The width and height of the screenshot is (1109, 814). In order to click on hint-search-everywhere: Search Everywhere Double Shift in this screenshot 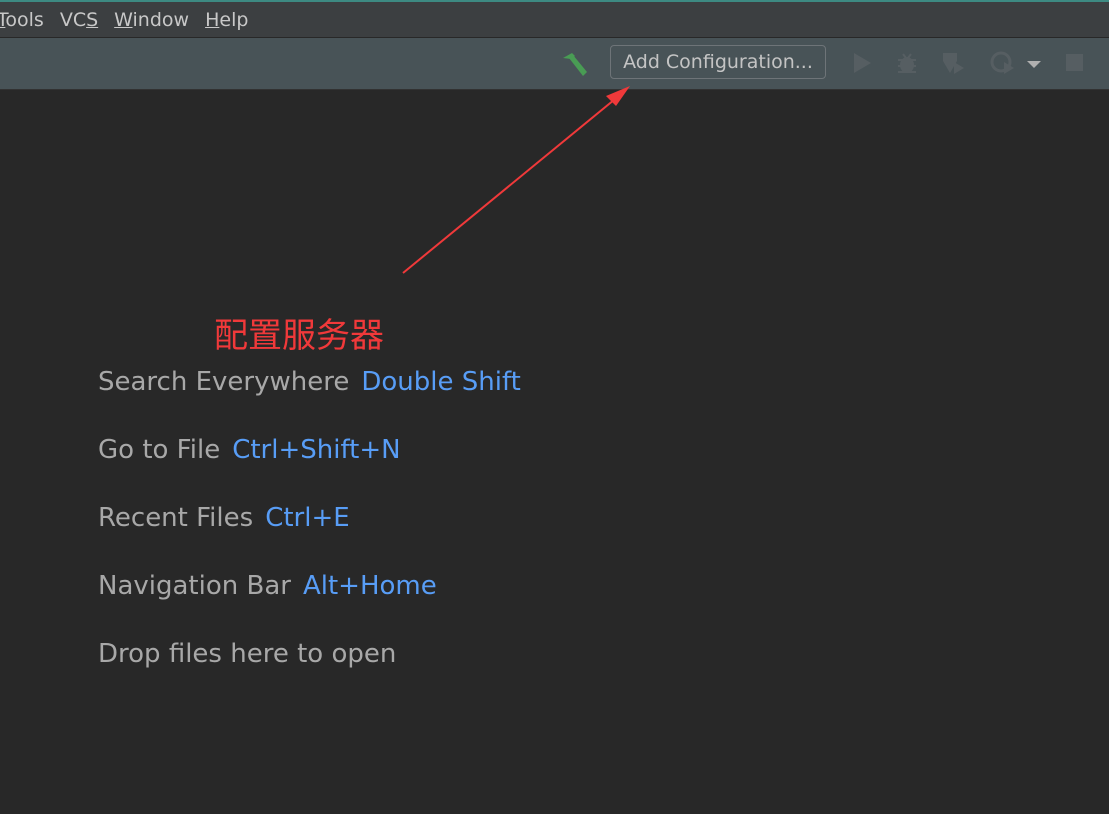, I will do `click(309, 382)`.